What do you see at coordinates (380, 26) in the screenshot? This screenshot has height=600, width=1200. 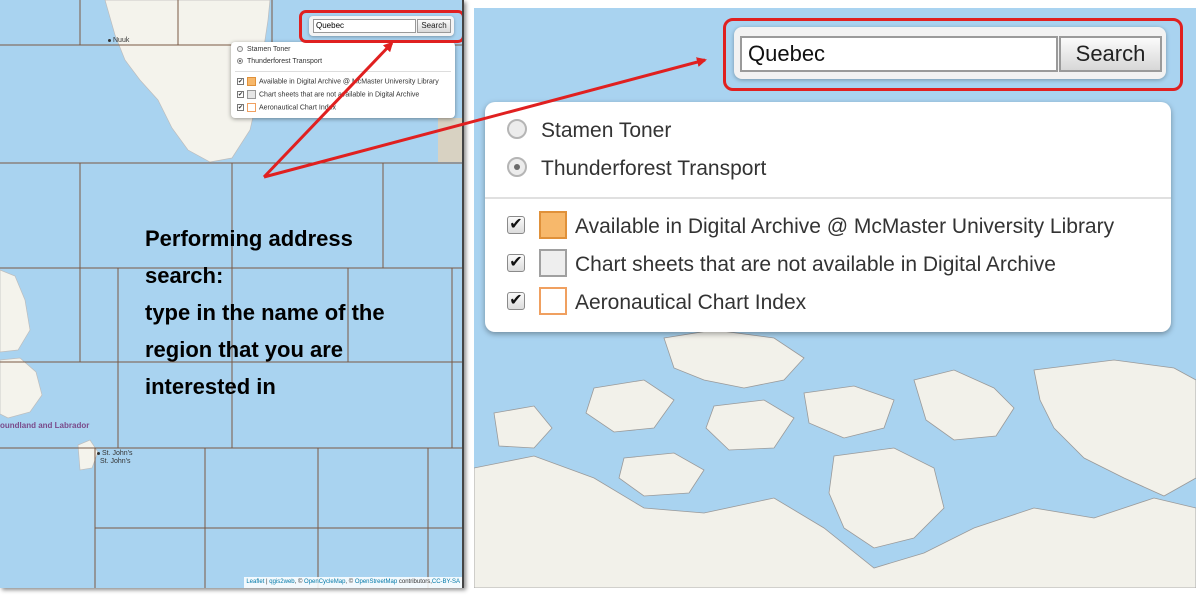 I see `search-highlight-box-small` at bounding box center [380, 26].